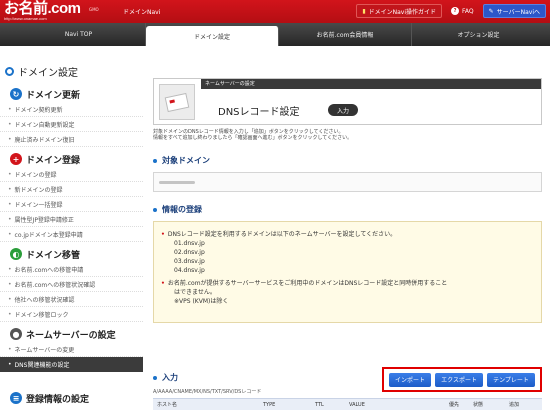 The image size is (550, 410). I want to click on sidebar-item-register: ドメインの登録, so click(71, 174).